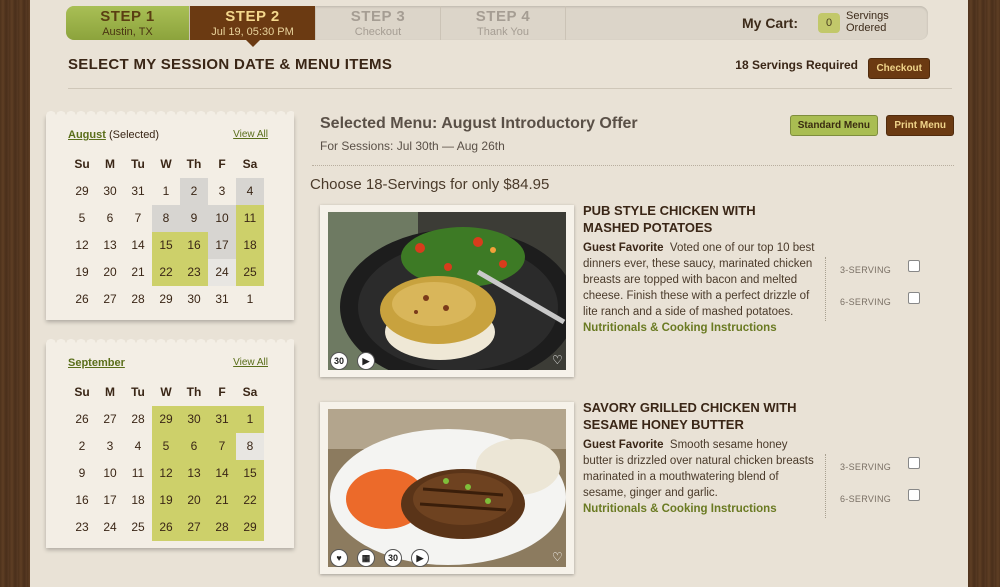  Describe the element at coordinates (87, 135) in the screenshot. I see `calendar-month-link: August` at that location.